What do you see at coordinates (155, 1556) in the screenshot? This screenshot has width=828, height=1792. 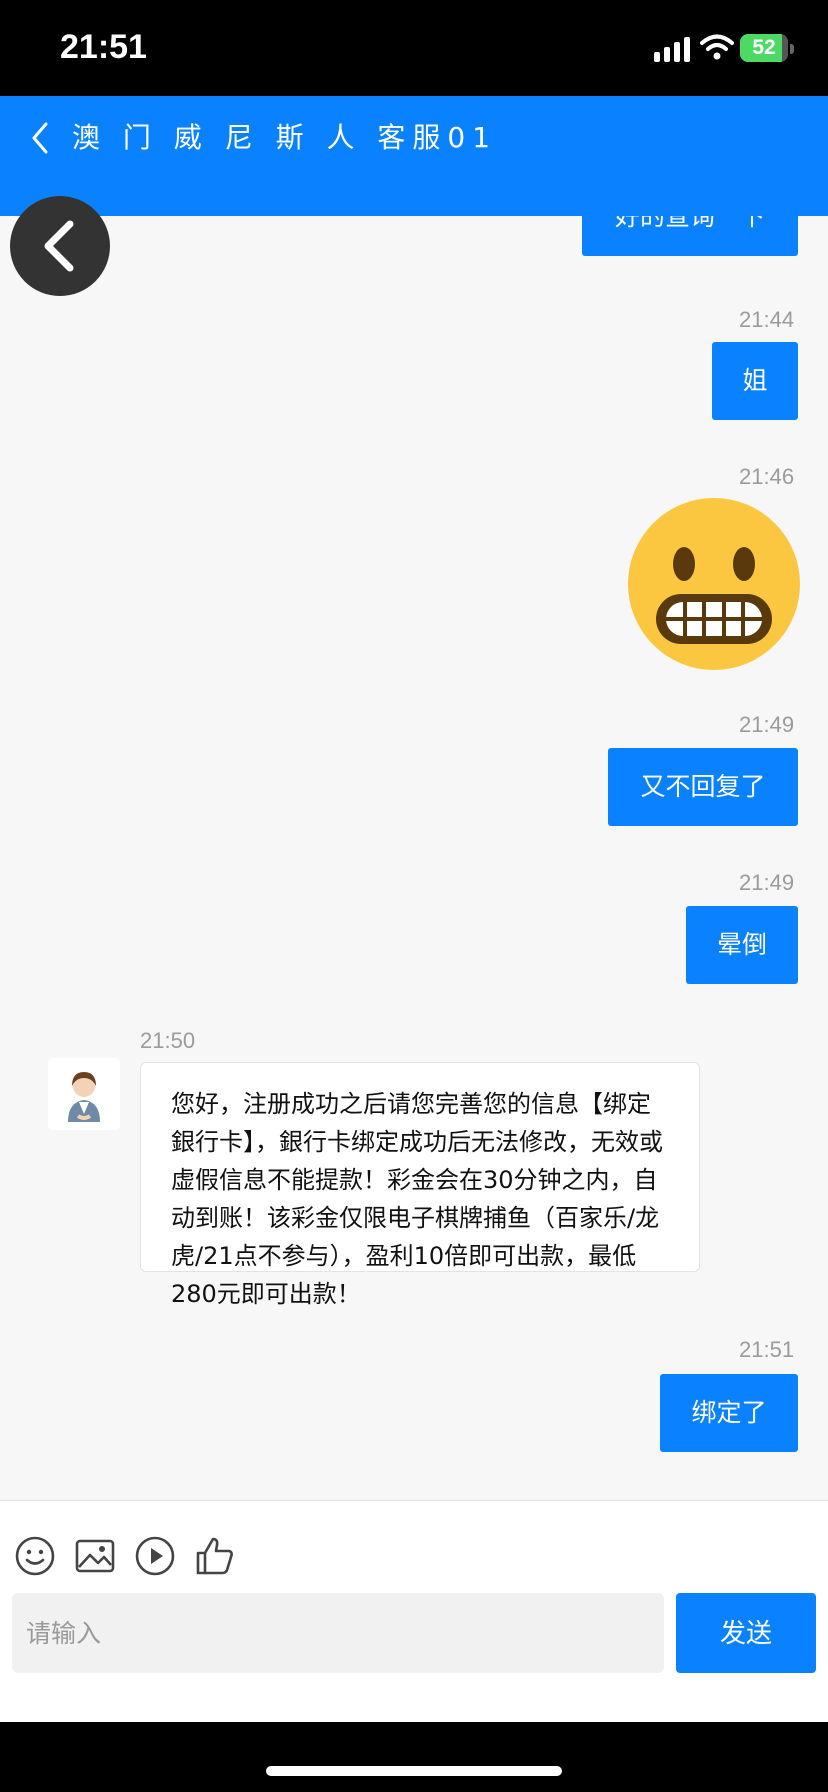 I see `video-icon` at bounding box center [155, 1556].